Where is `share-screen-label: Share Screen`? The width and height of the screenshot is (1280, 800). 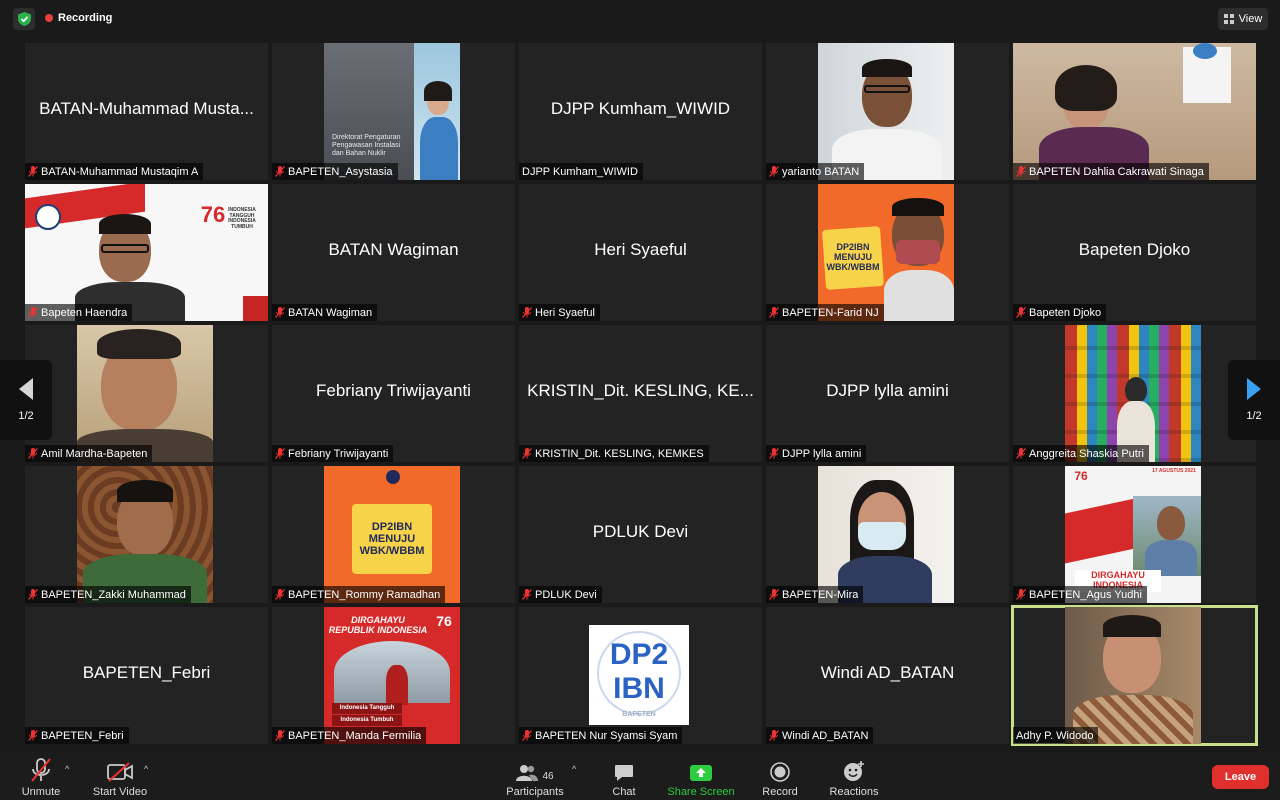 share-screen-label: Share Screen is located at coordinates (701, 792).